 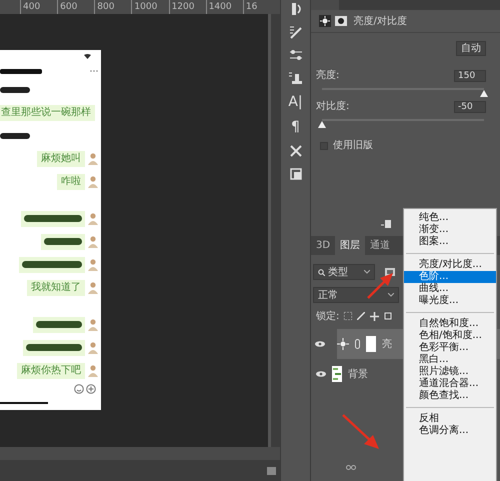 I want to click on lock-label: 锁定:, so click(x=328, y=317).